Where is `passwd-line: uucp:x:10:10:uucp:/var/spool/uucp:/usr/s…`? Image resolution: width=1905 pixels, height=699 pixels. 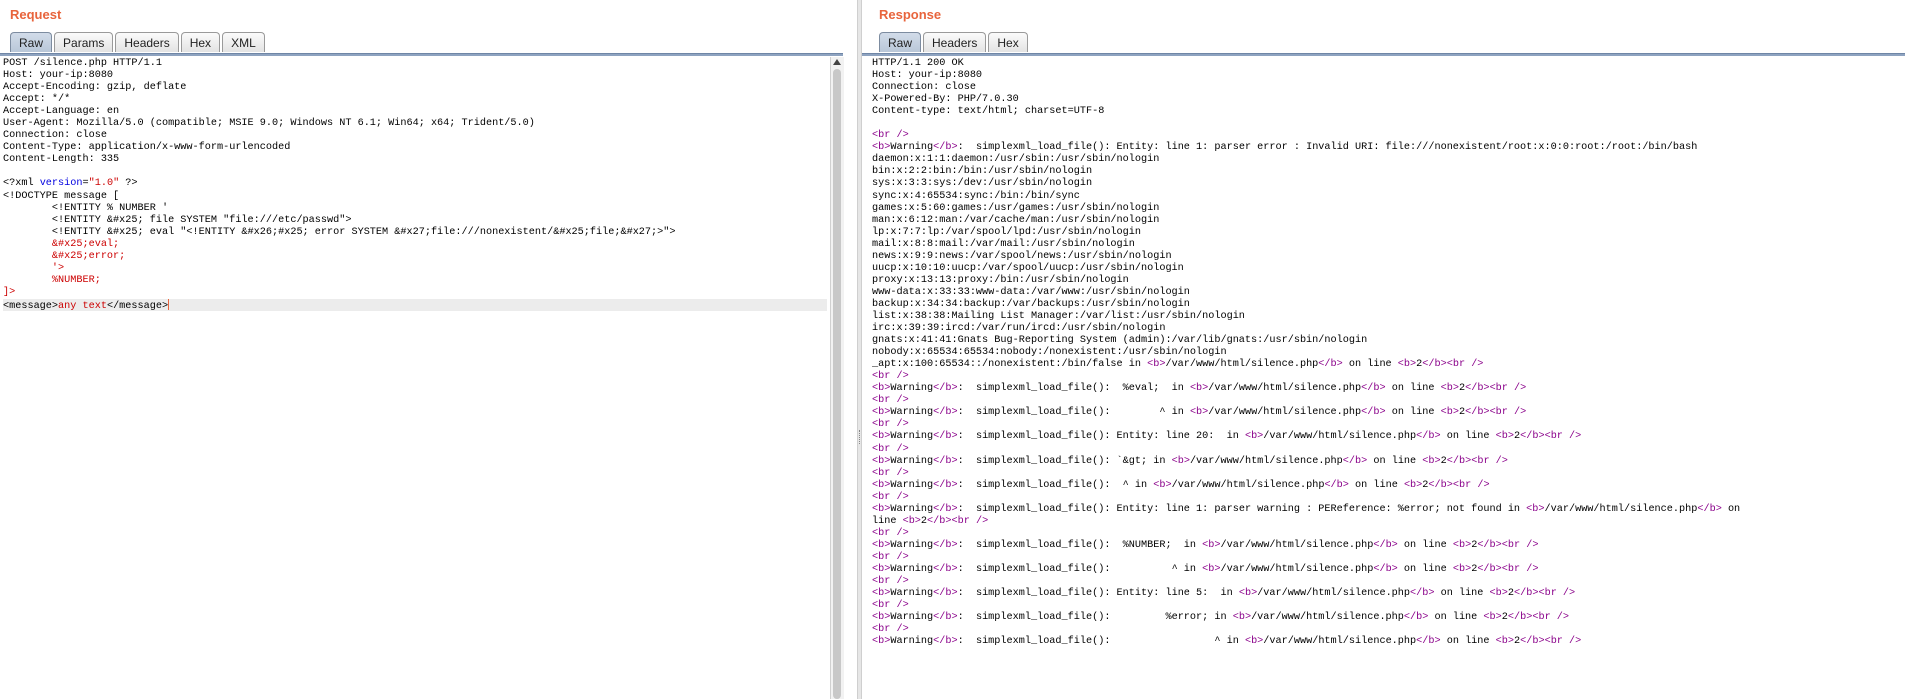
passwd-line: uucp:x:10:10:uucp:/var/spool/uucp:/usr/s… is located at coordinates (1028, 268).